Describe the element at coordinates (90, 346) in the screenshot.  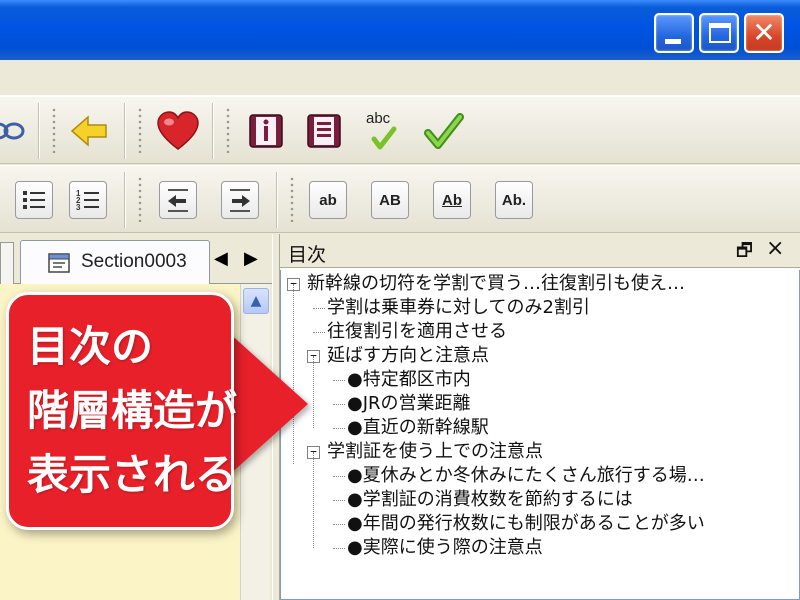
I see `callout-line: 目次の` at that location.